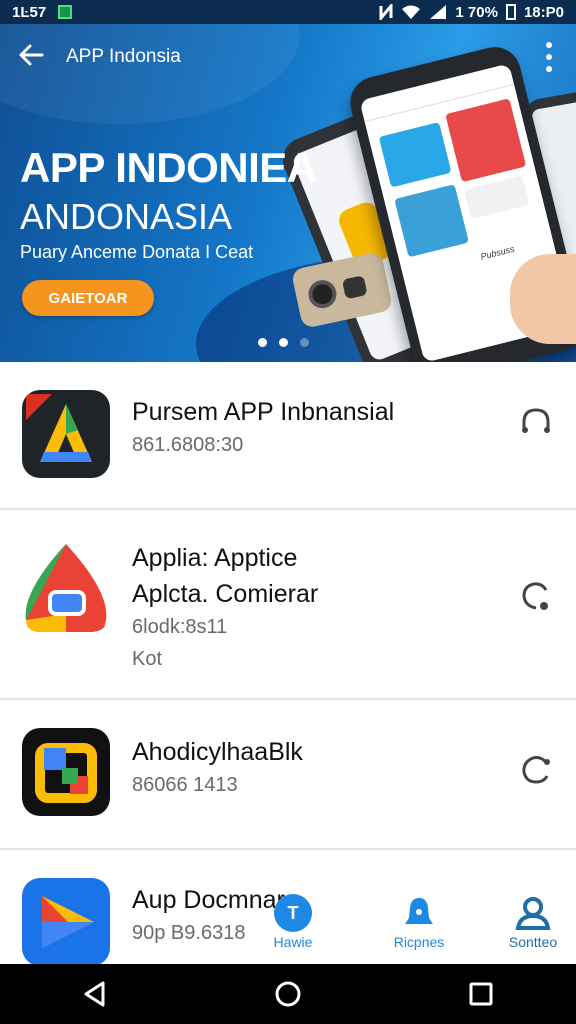  I want to click on square-recents-icon, so click(481, 994).